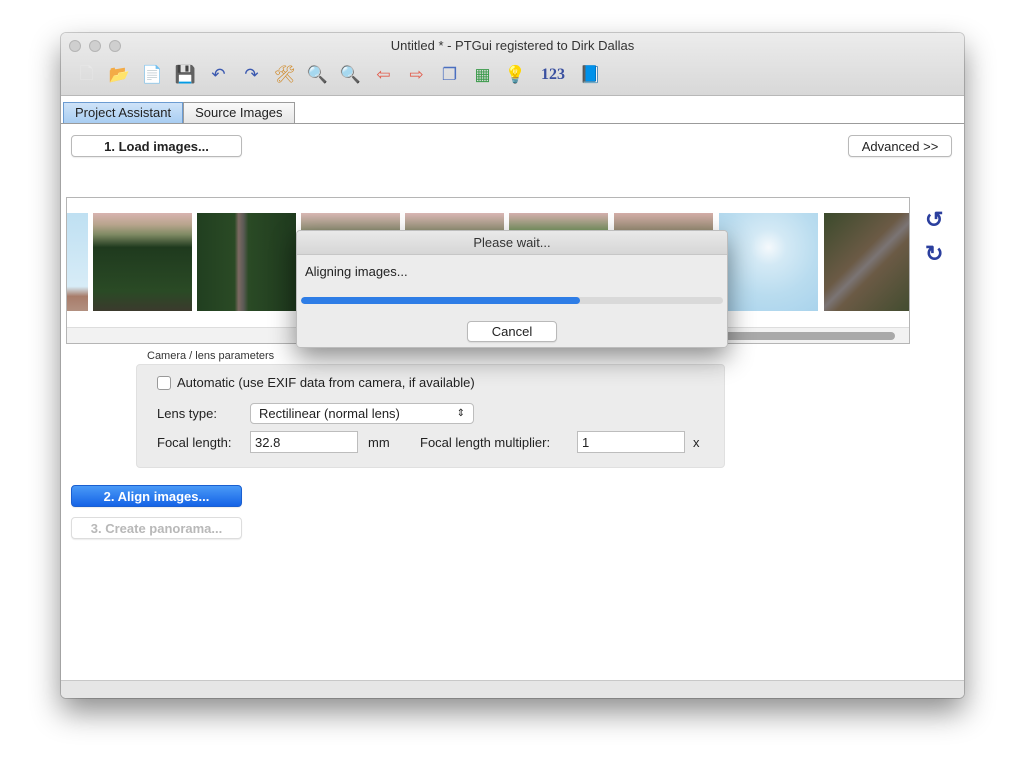 The height and width of the screenshot is (784, 1024). I want to click on open-project-icon: 📂, so click(119, 75).